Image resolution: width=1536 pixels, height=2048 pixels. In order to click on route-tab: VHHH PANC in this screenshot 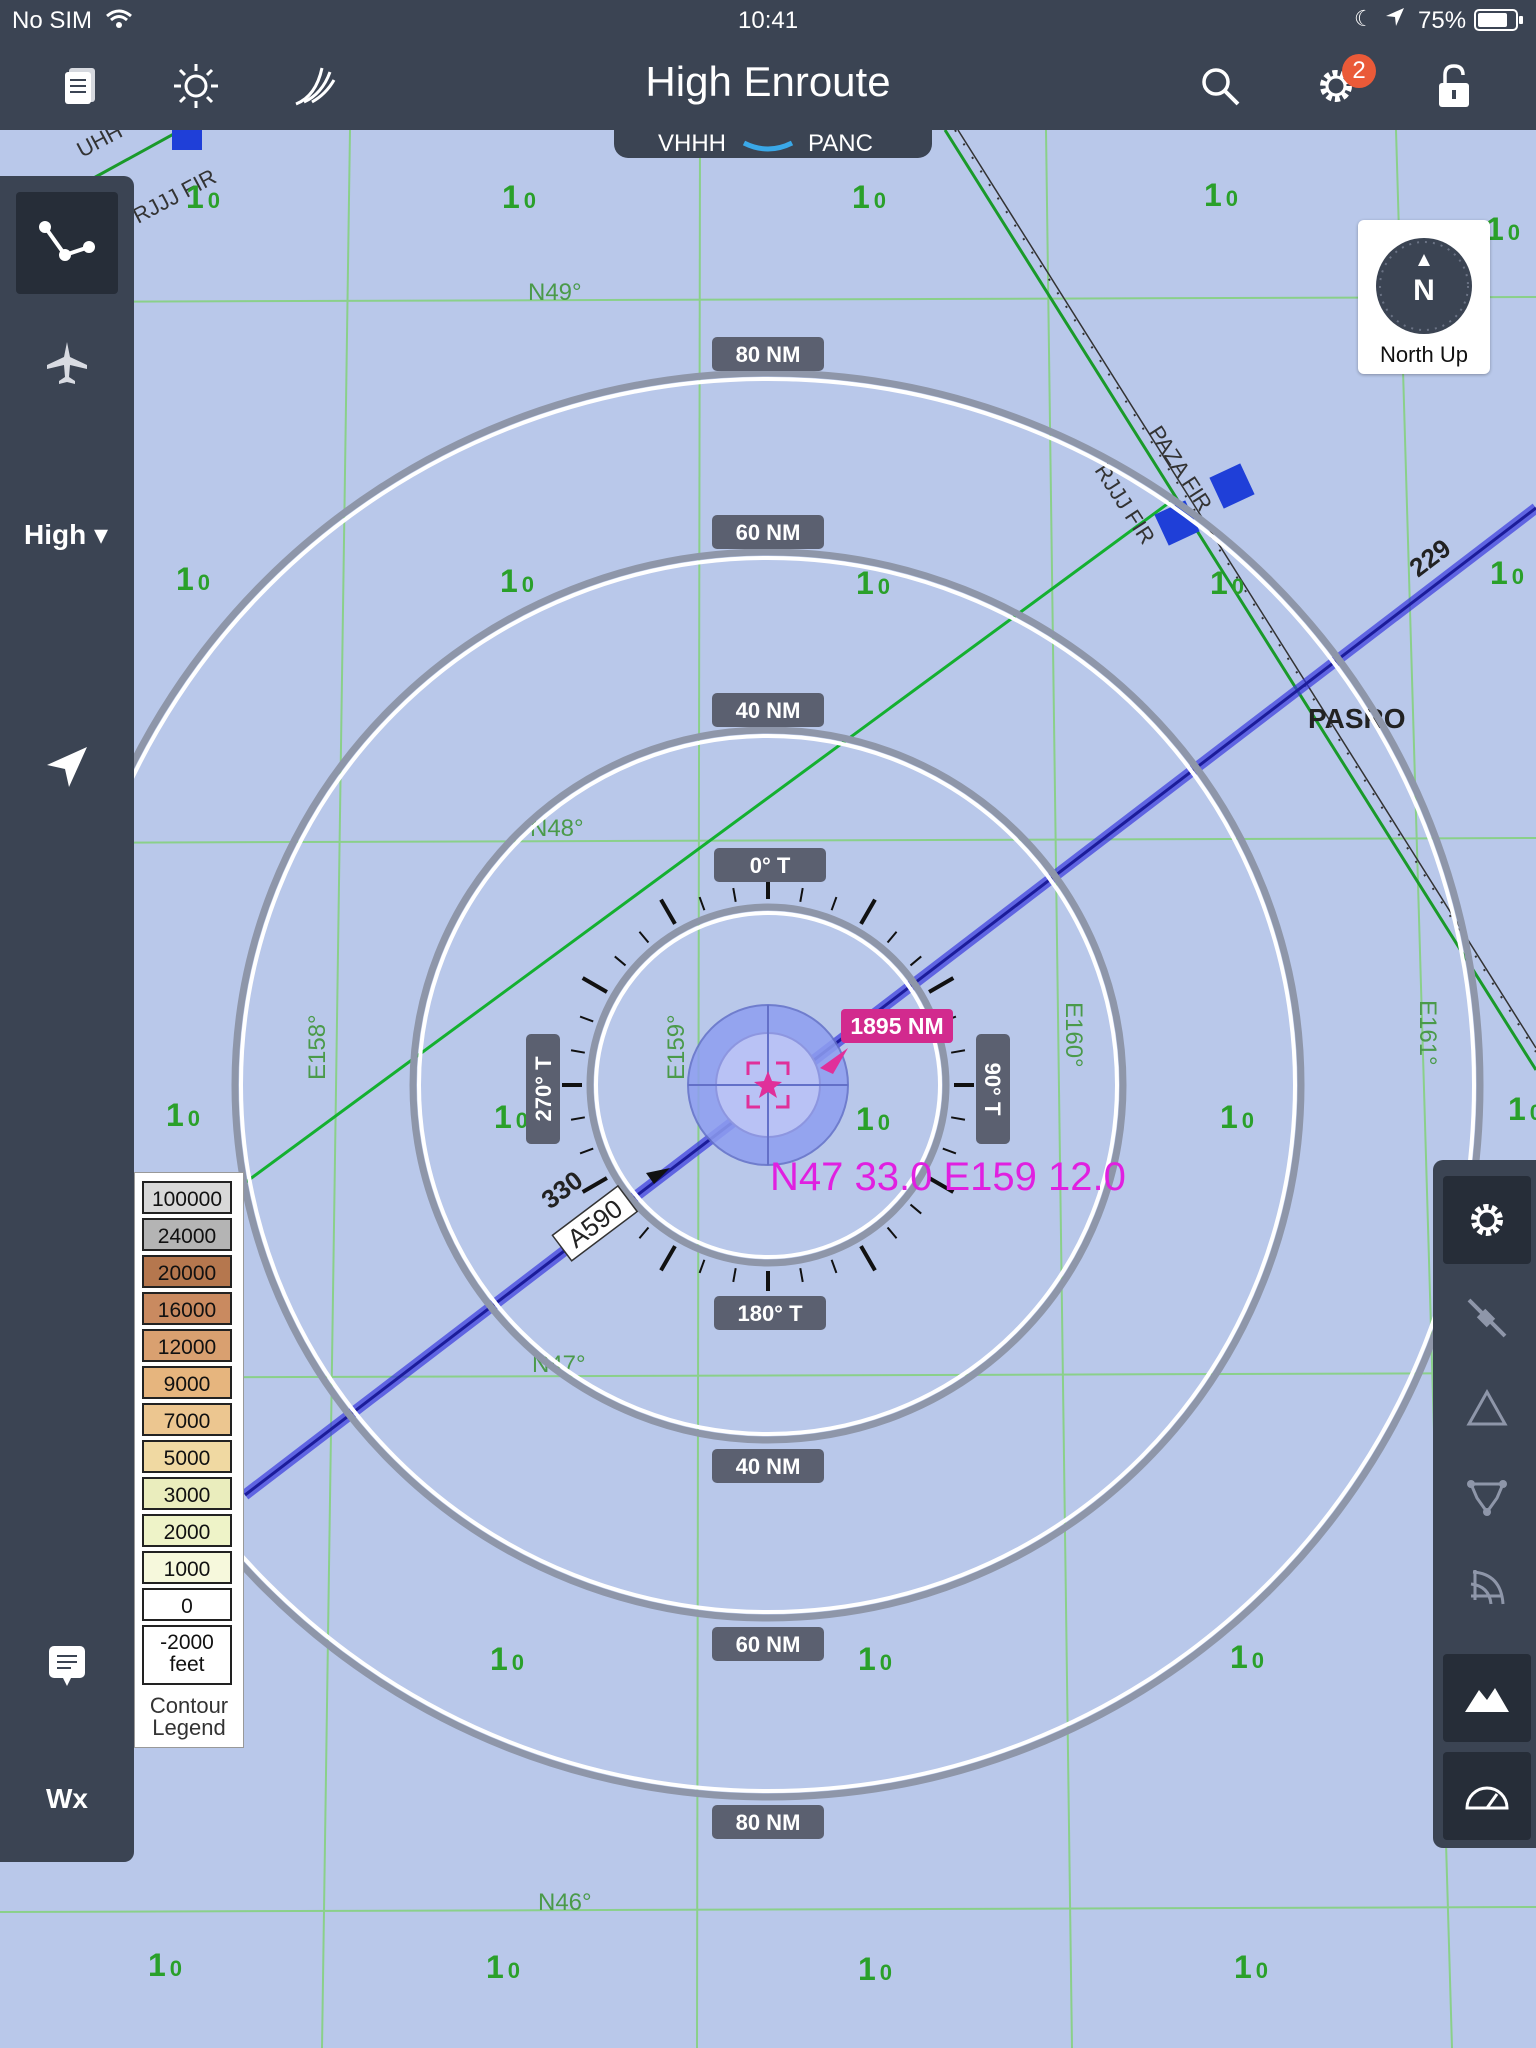, I will do `click(773, 144)`.